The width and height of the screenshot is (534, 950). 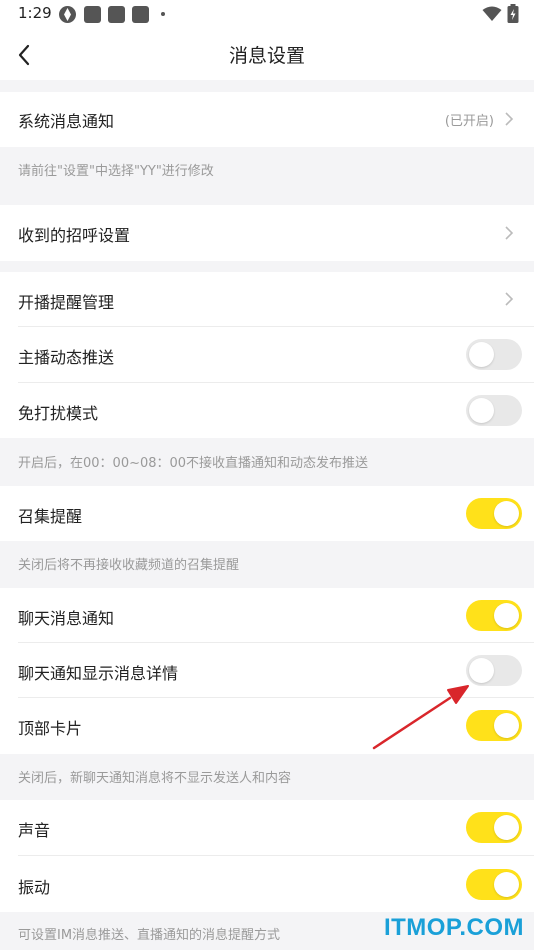 I want to click on more-notifications-dot, so click(x=163, y=14).